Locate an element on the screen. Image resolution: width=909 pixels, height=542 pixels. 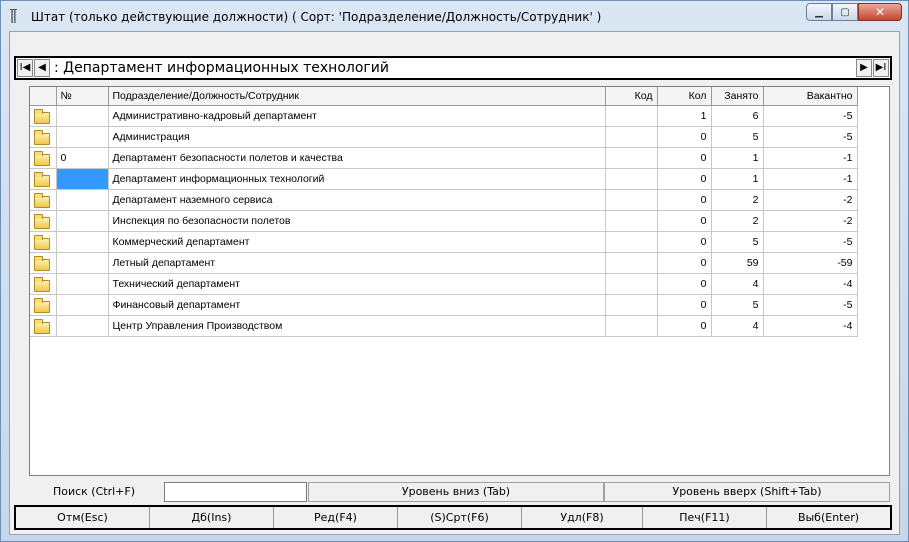
header-code: Код is located at coordinates (631, 96).